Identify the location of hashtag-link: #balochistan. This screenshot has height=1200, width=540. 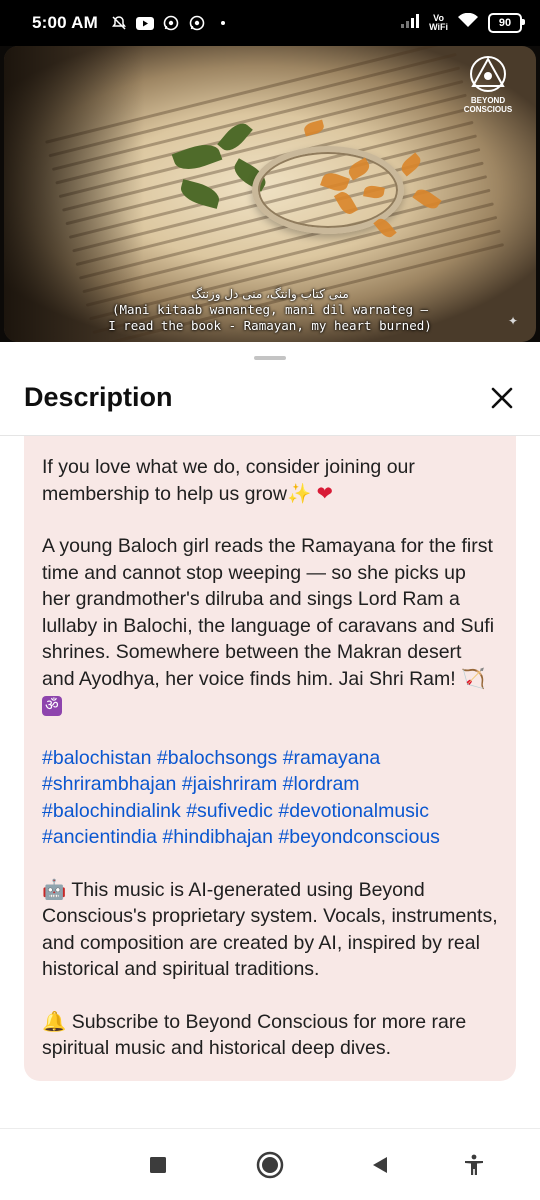
(97, 758).